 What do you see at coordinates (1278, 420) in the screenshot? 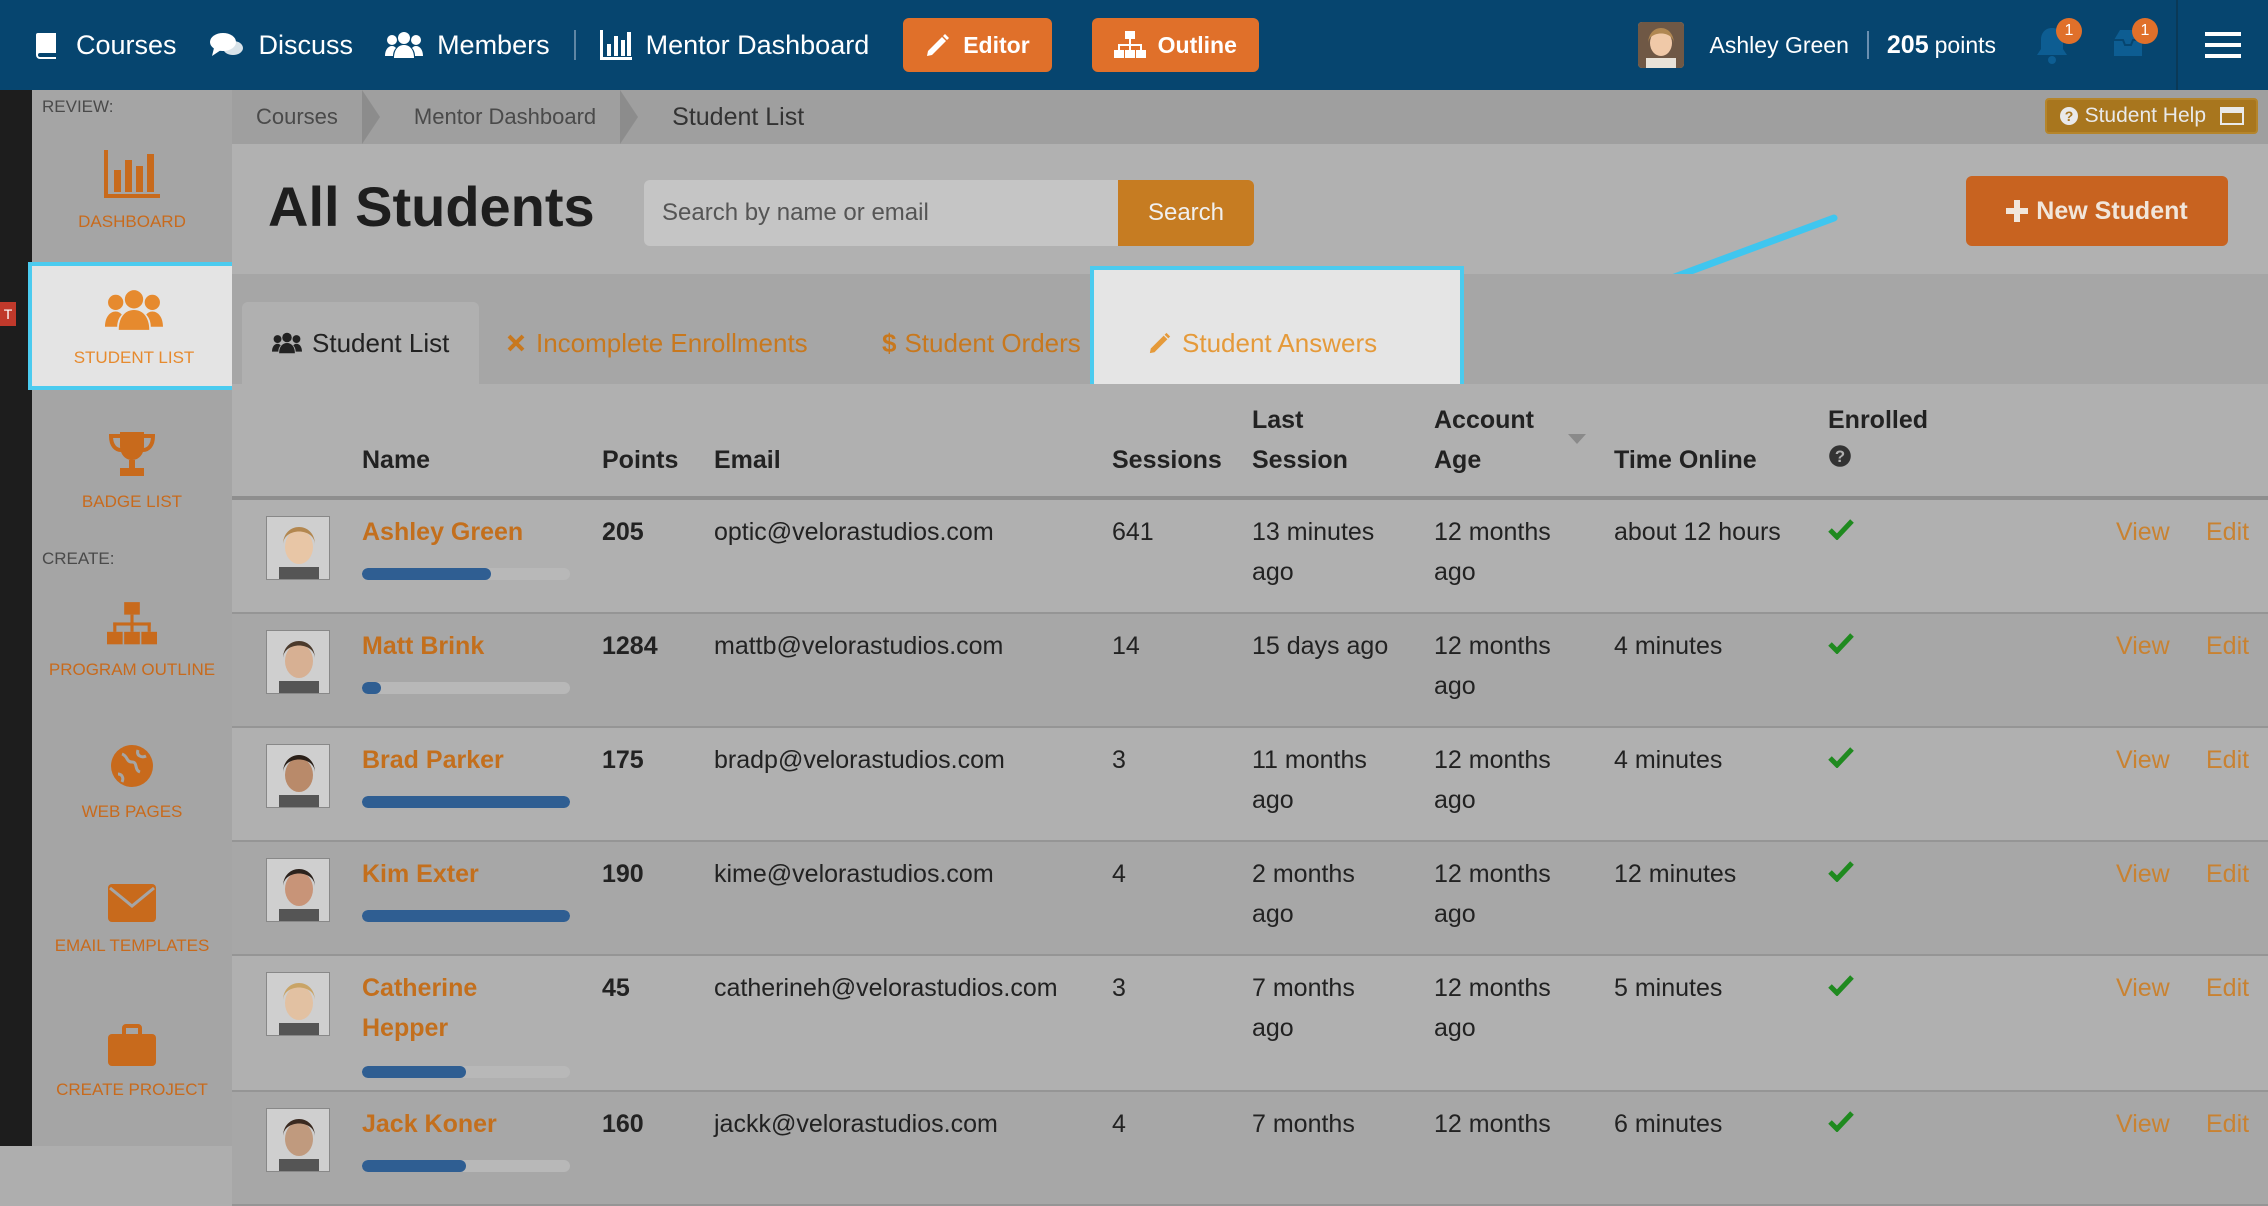
I see `header-line: Last` at bounding box center [1278, 420].